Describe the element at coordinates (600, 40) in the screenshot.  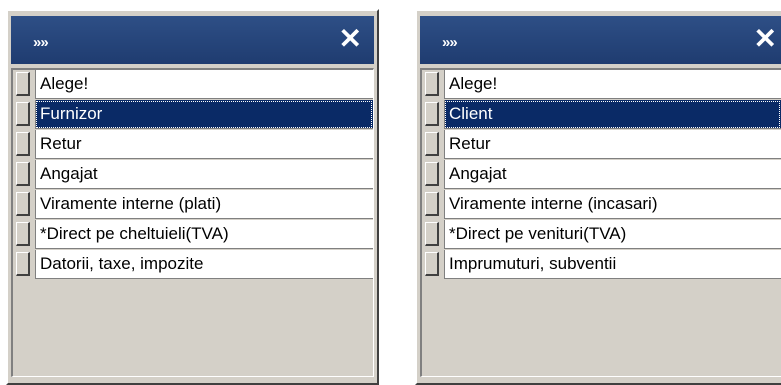
I see `right-titlebar: »» ✕` at that location.